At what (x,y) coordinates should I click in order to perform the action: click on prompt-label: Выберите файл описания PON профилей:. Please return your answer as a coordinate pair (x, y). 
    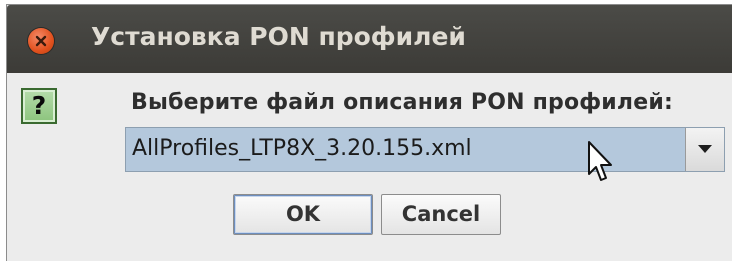
    Looking at the image, I should click on (402, 102).